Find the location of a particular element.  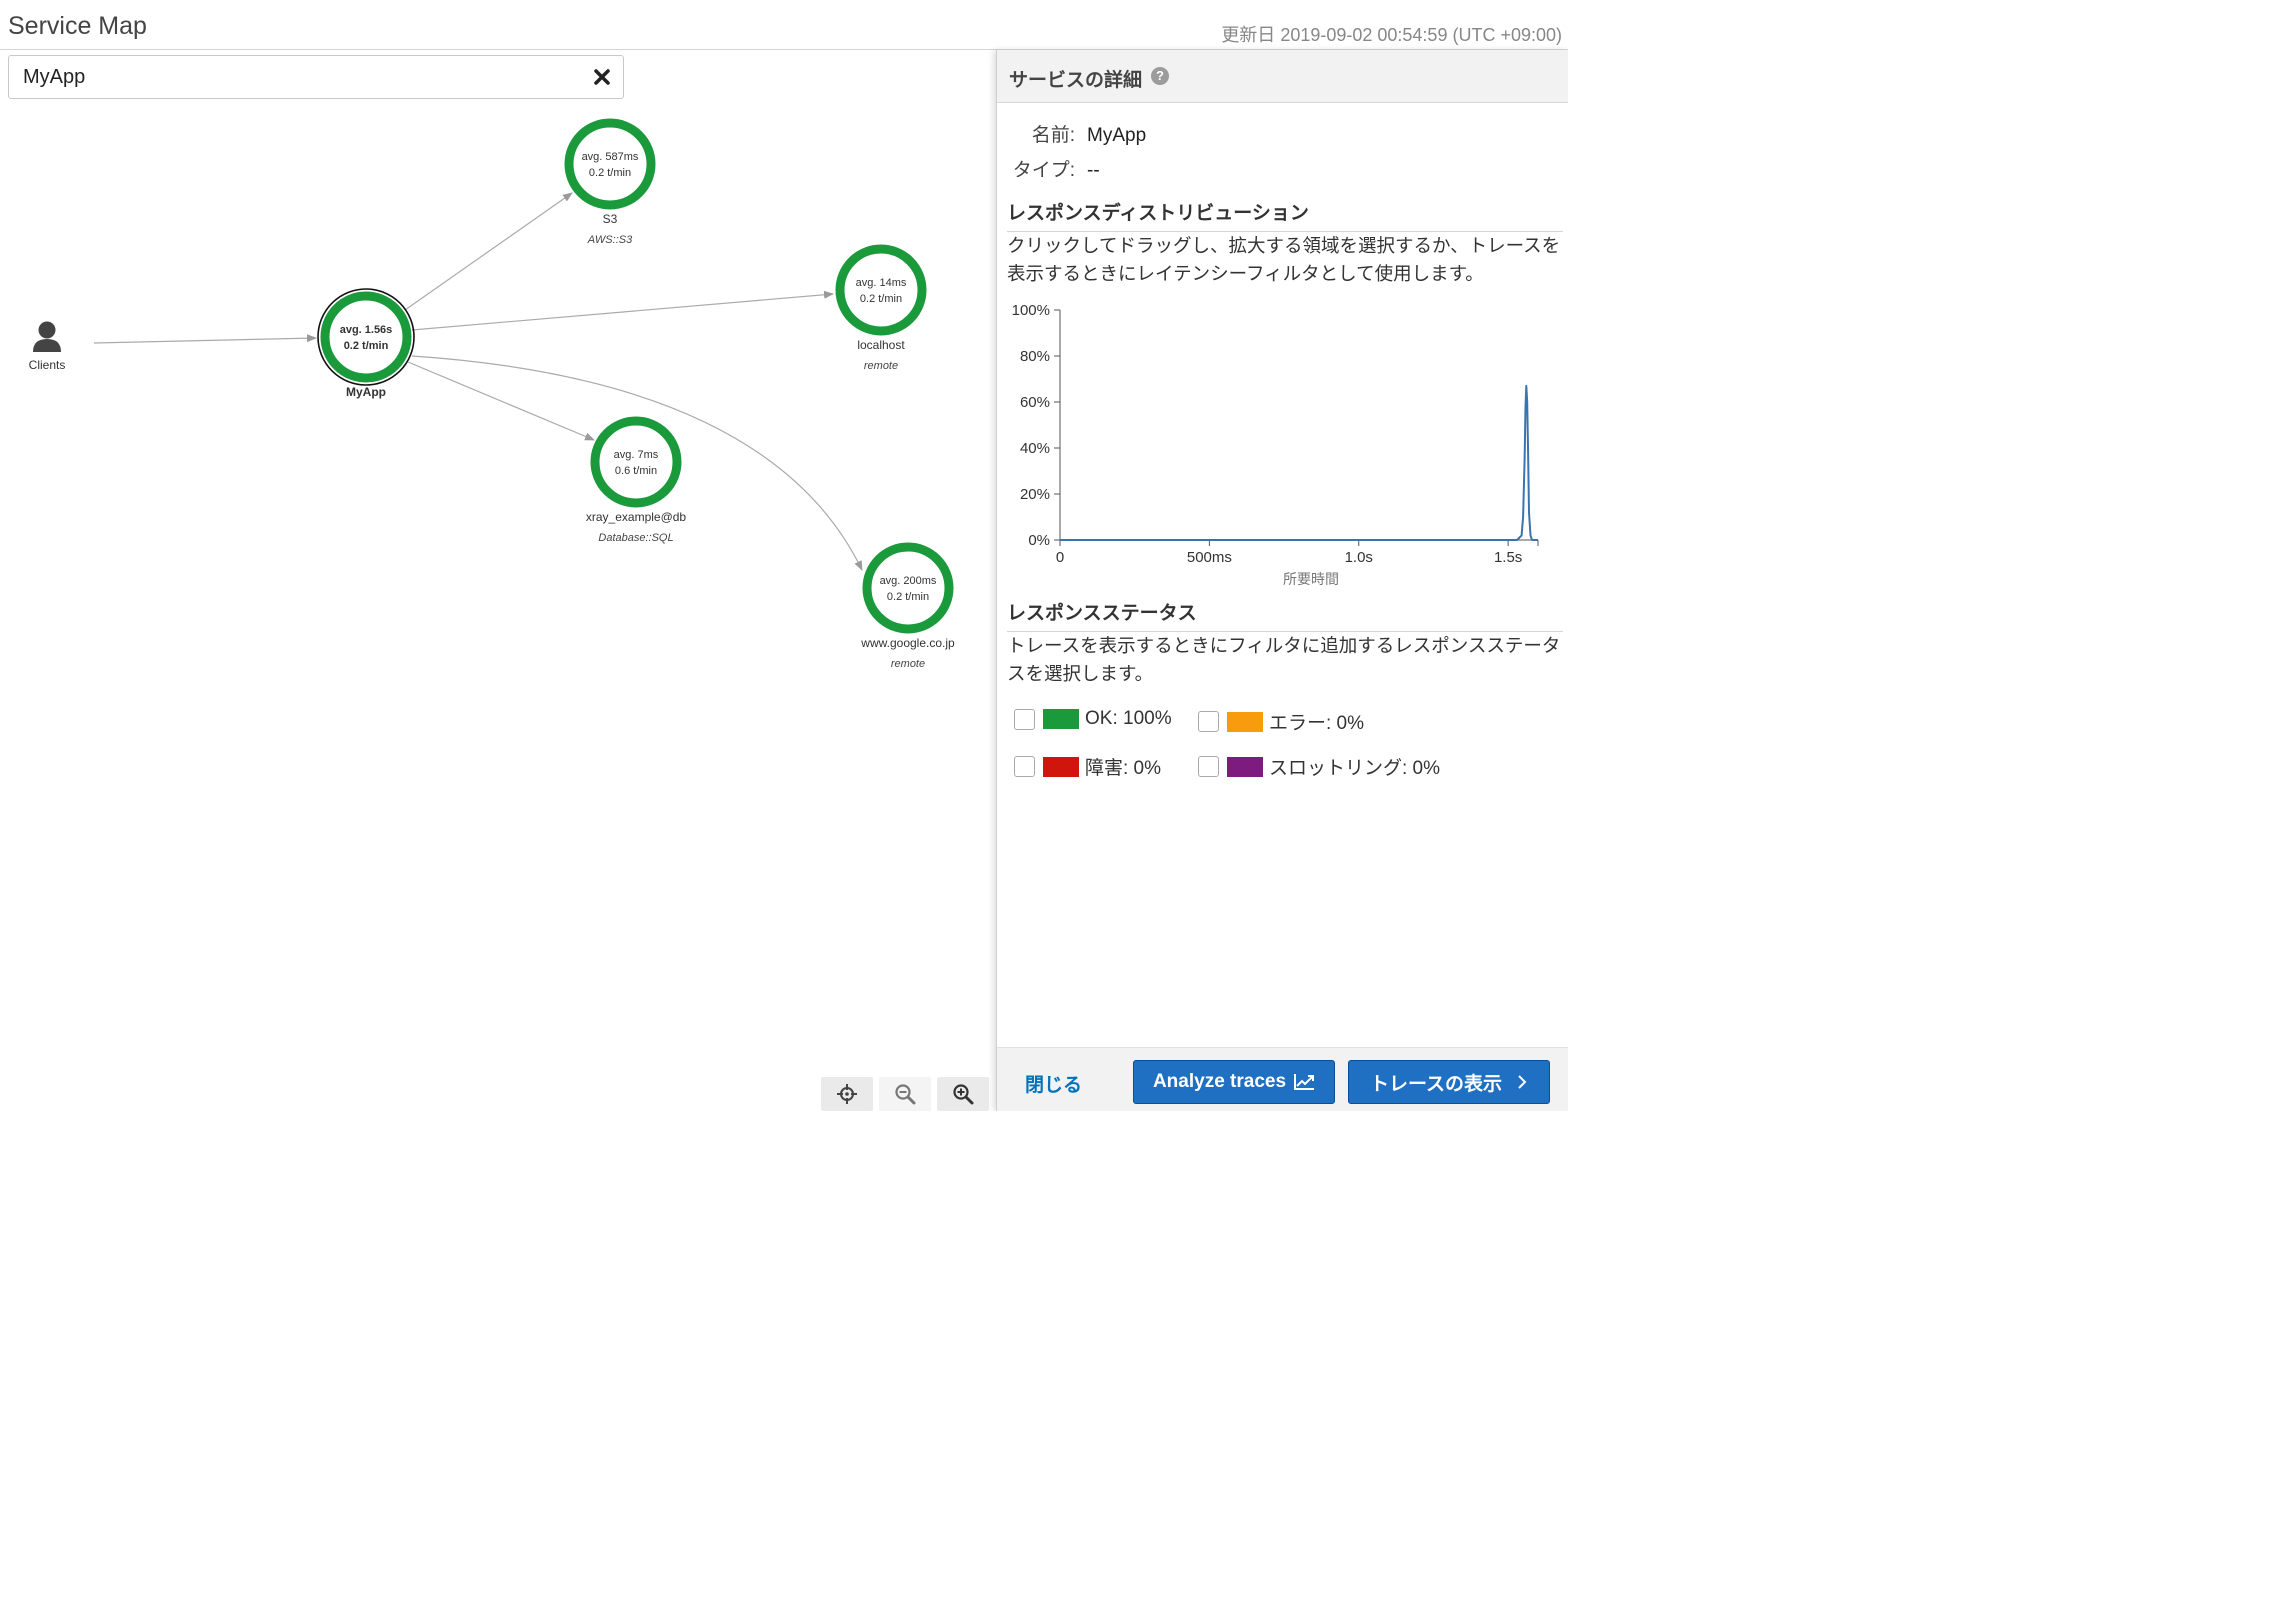

zoom-out-button is located at coordinates (905, 1094).